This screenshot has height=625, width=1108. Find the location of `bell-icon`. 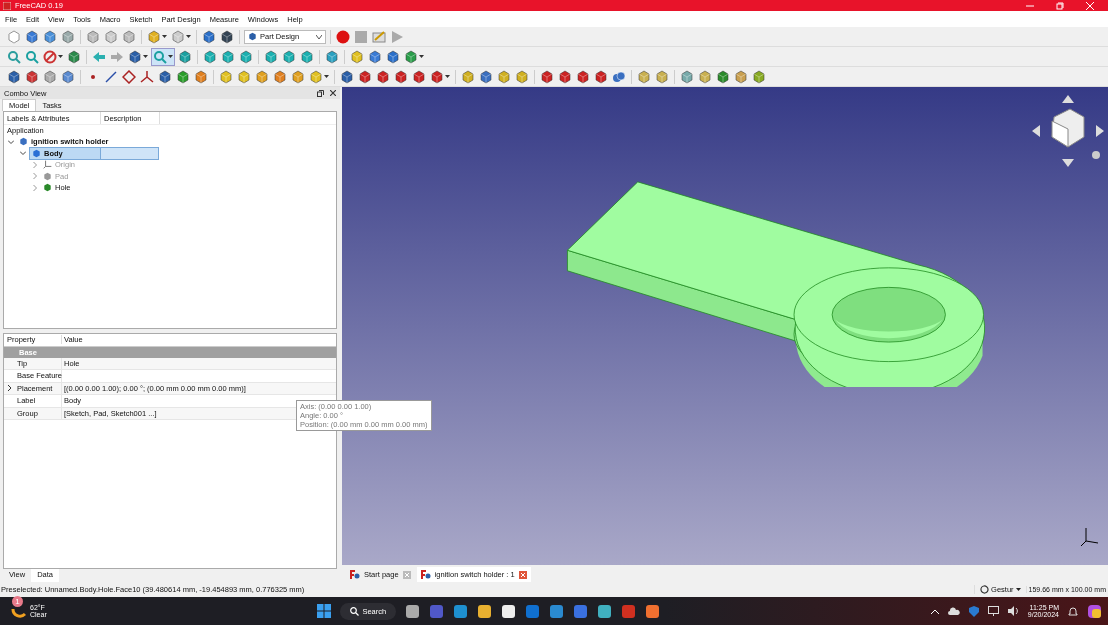

bell-icon is located at coordinates (1073, 611).